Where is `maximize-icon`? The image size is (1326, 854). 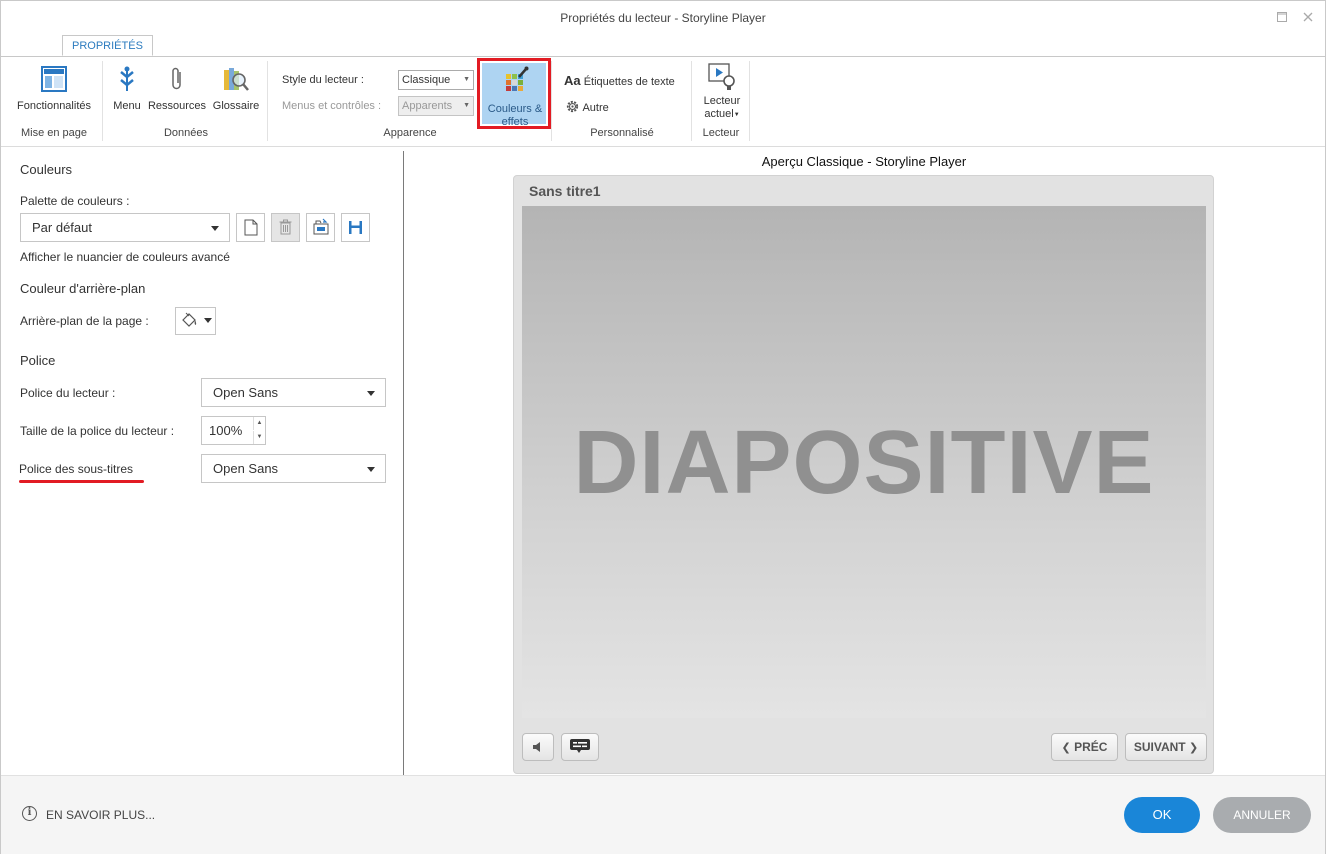
maximize-icon is located at coordinates (1282, 18).